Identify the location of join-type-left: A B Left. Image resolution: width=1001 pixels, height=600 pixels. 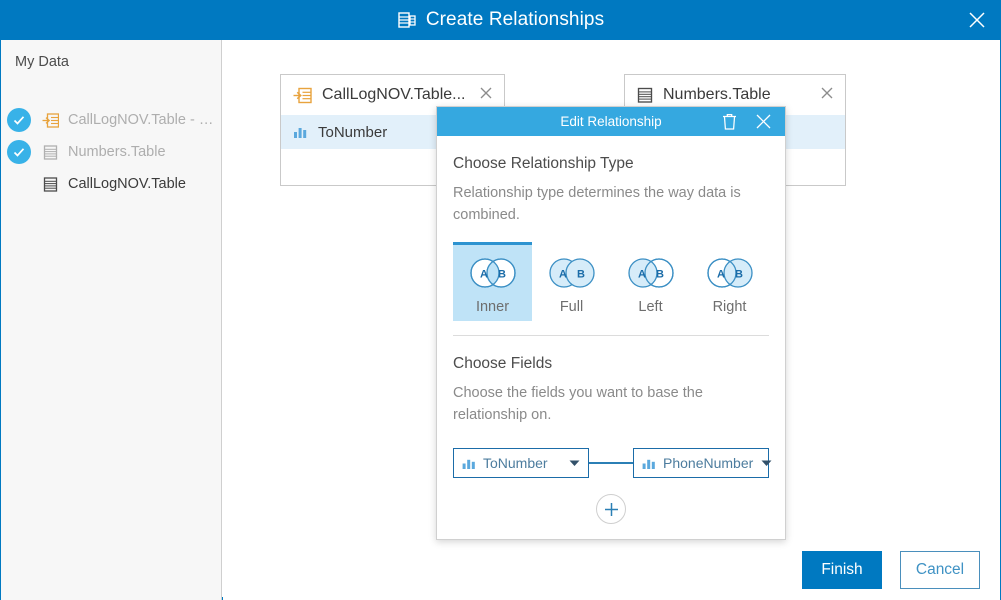
(650, 281).